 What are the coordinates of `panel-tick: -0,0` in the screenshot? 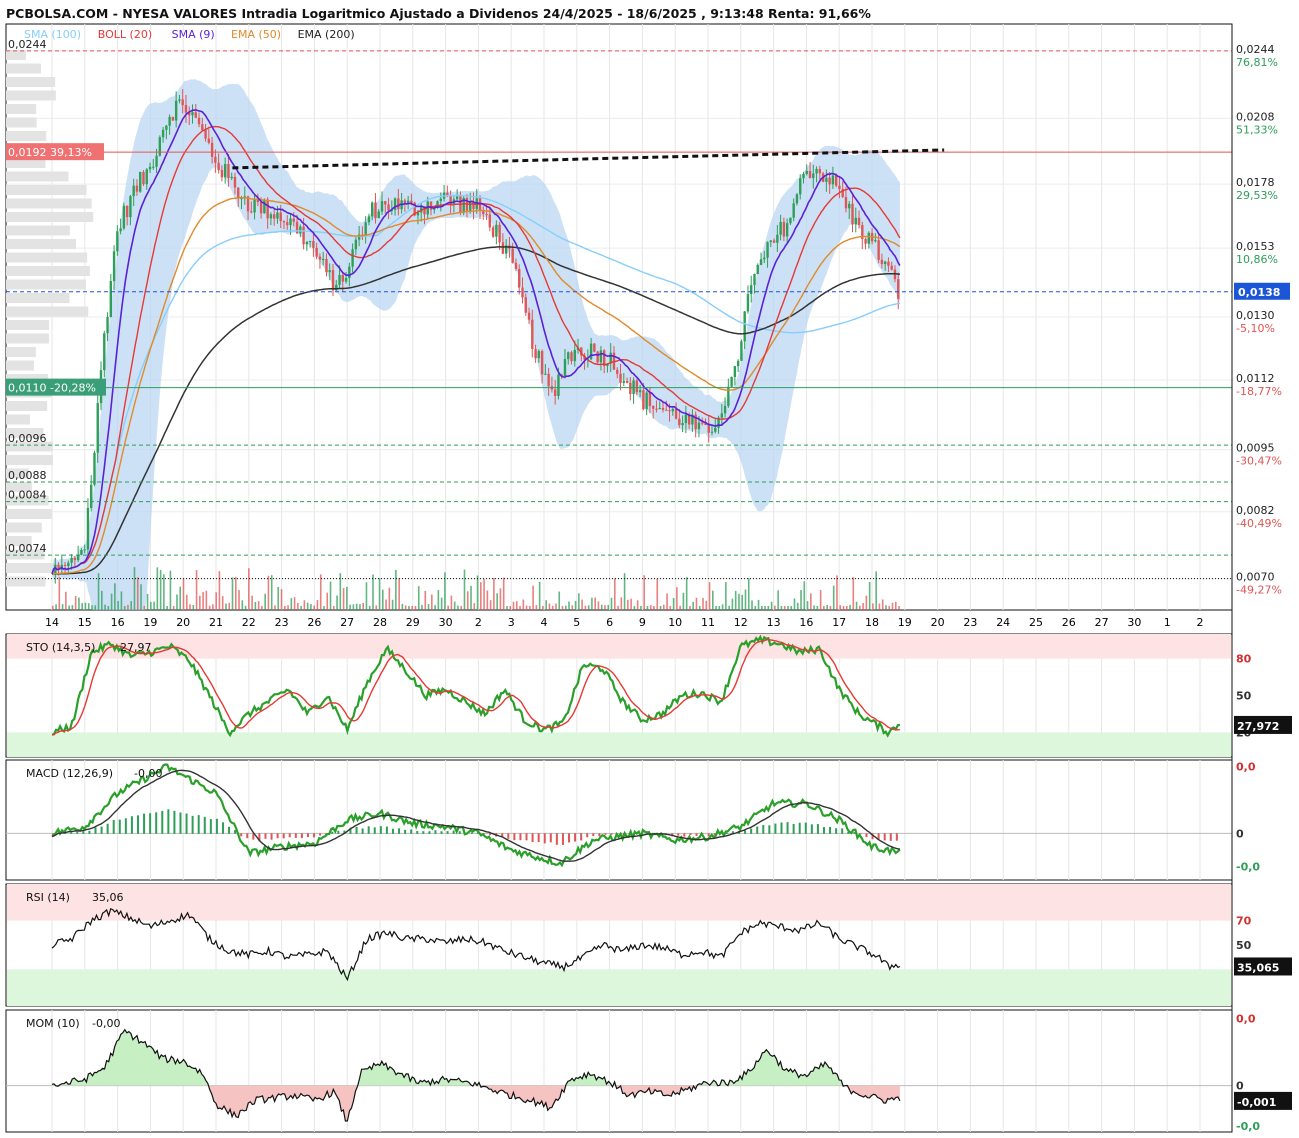 It's located at (1248, 1126).